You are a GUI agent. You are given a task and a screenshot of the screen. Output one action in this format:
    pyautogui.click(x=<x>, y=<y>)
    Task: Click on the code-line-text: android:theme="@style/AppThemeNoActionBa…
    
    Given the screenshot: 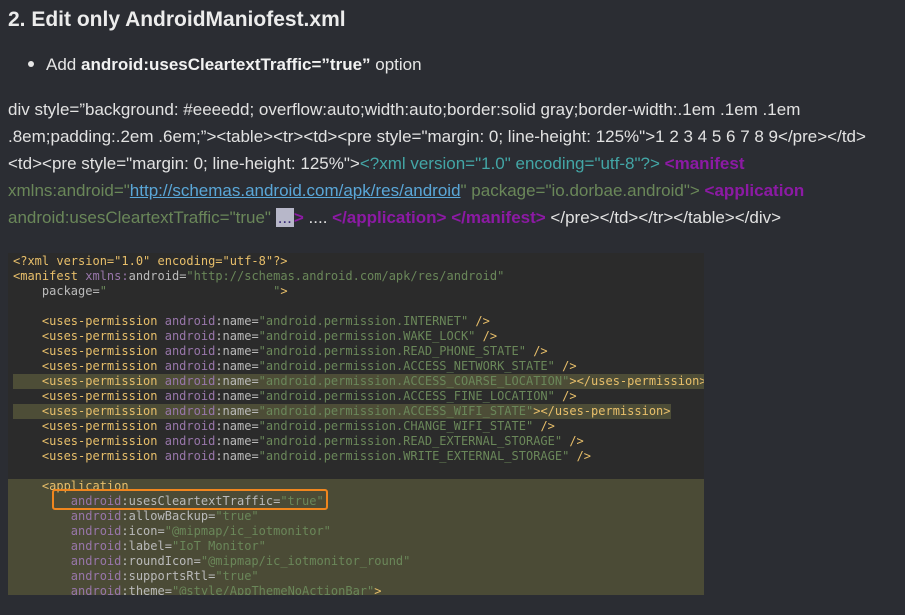 What is the action you would take?
    pyautogui.click(x=197, y=589)
    